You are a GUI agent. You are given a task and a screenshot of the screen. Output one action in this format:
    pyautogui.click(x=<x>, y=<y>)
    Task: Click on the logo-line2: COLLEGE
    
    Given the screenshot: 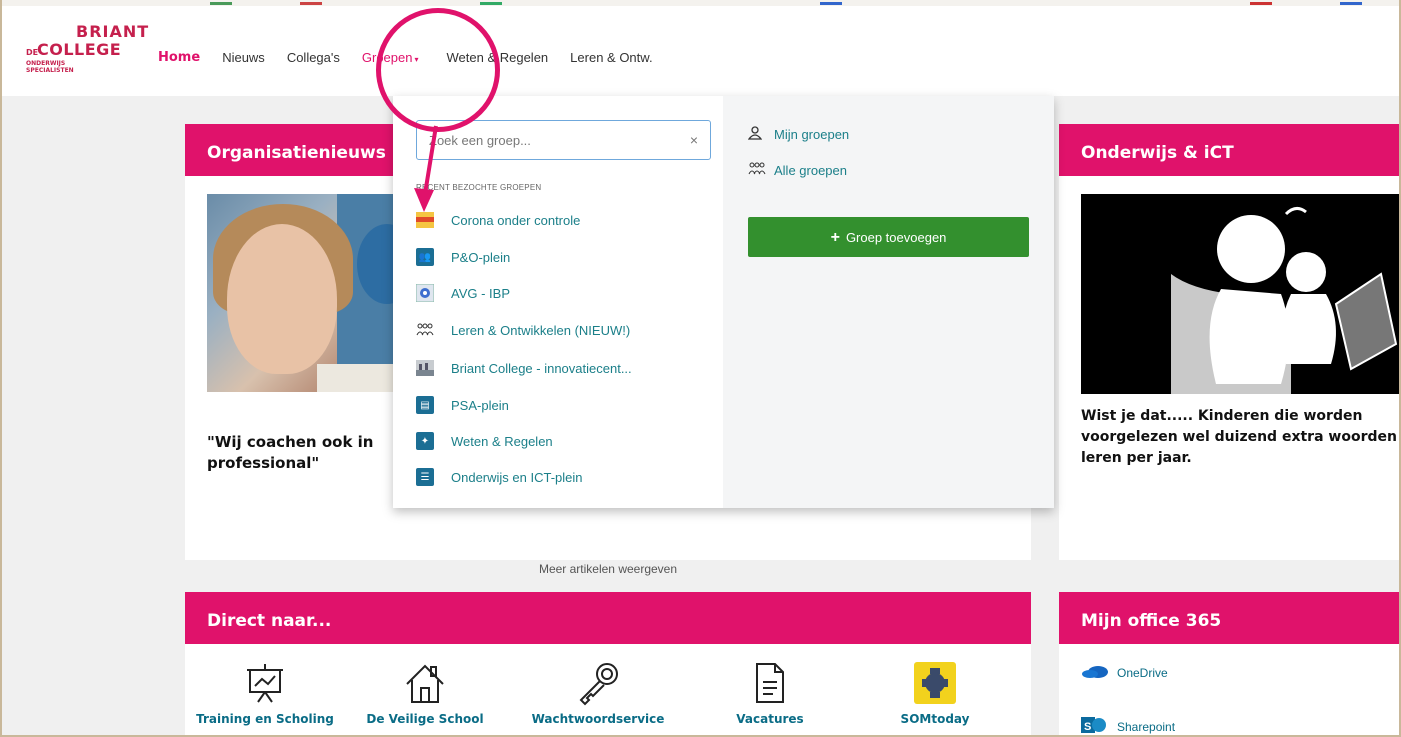 What is the action you would take?
    pyautogui.click(x=79, y=49)
    